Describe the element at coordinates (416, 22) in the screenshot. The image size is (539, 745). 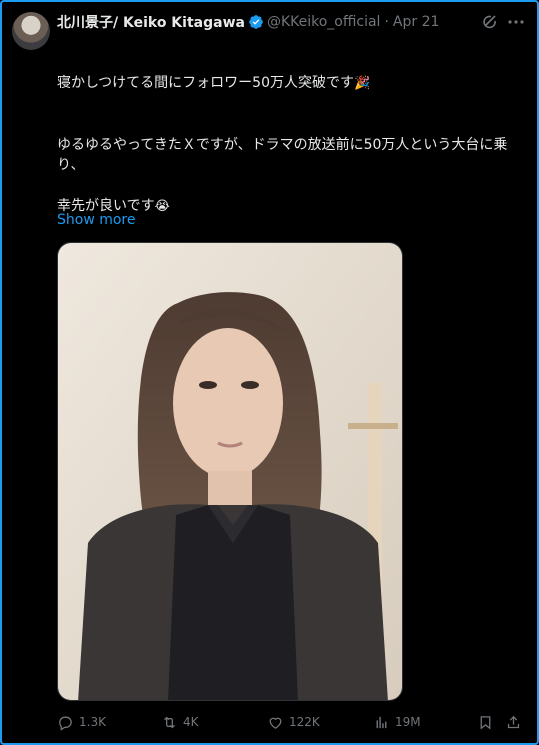
I see `tweet-date: Apr 21` at that location.